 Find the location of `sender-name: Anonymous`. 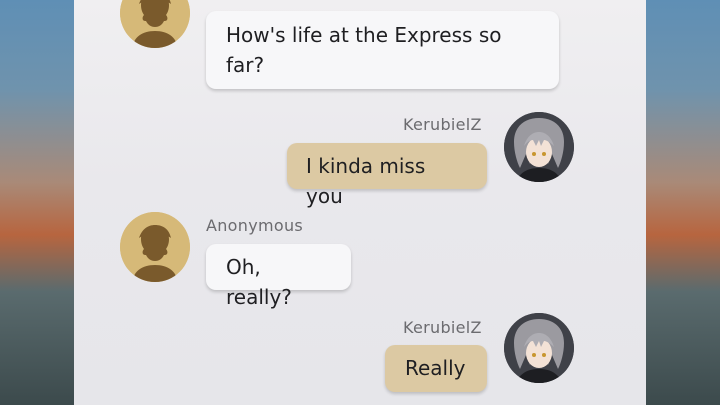

sender-name: Anonymous is located at coordinates (255, 225).